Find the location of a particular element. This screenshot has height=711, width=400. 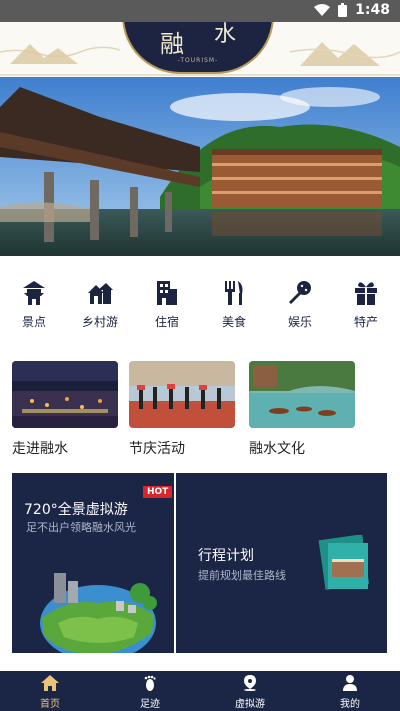

category-label: 住宿 is located at coordinates (166, 322).